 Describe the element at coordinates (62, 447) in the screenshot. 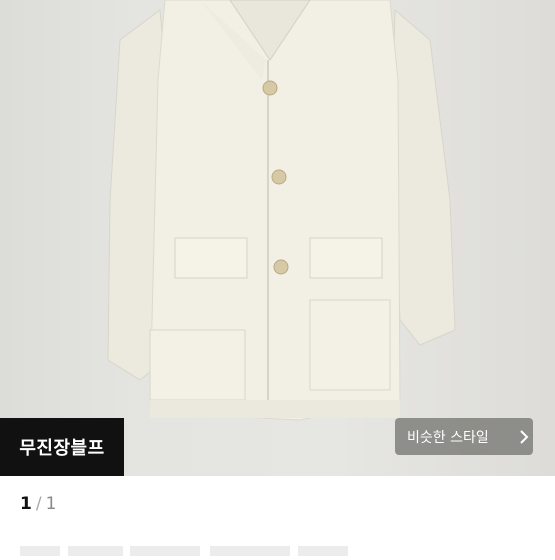

I see `promo-badge: 무진장블프` at that location.